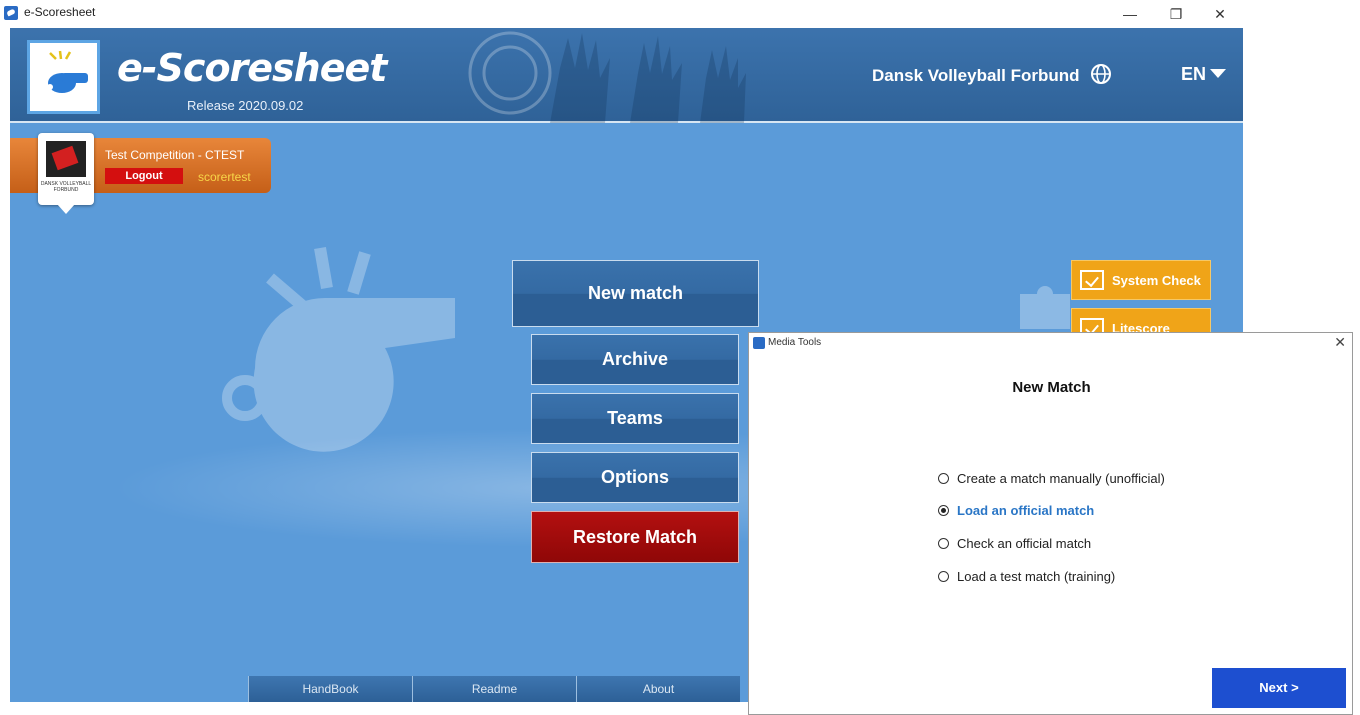 The width and height of the screenshot is (1360, 715). What do you see at coordinates (1061, 478) in the screenshot?
I see `option-label: Create a match manually (unofficial)` at bounding box center [1061, 478].